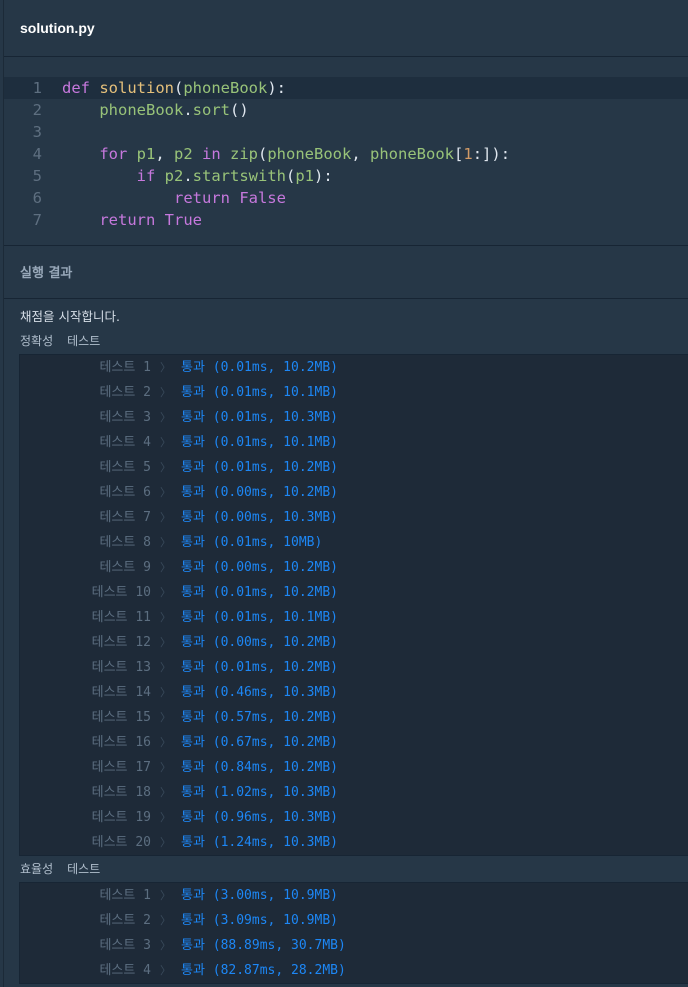  What do you see at coordinates (354, 895) in the screenshot?
I see `test-result-row: 테스트 1 〉 통과 (3.00ms, 10.9MB)` at bounding box center [354, 895].